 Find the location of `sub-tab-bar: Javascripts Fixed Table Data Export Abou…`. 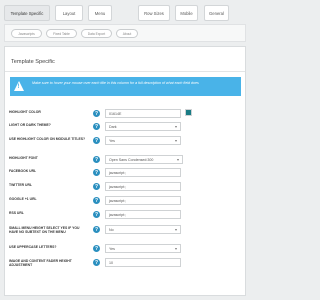

sub-tab-bar: Javascripts Fixed Table Data Export Abou… is located at coordinates (125, 33).